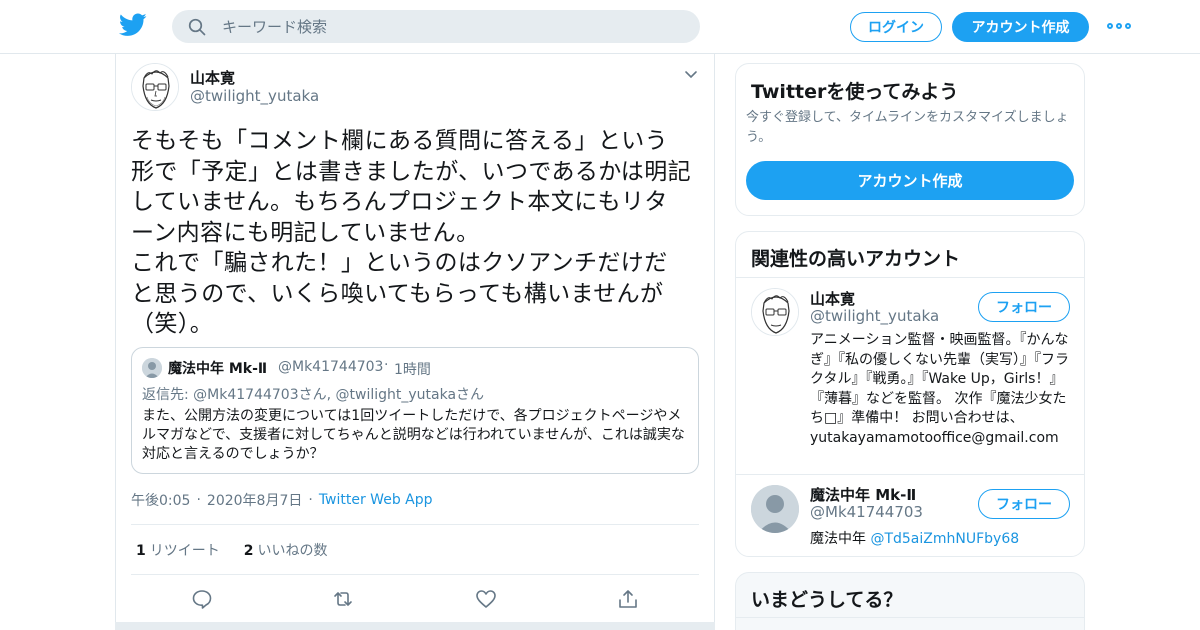  Describe the element at coordinates (248, 551) in the screenshot. I see `like-count: 2` at that location.